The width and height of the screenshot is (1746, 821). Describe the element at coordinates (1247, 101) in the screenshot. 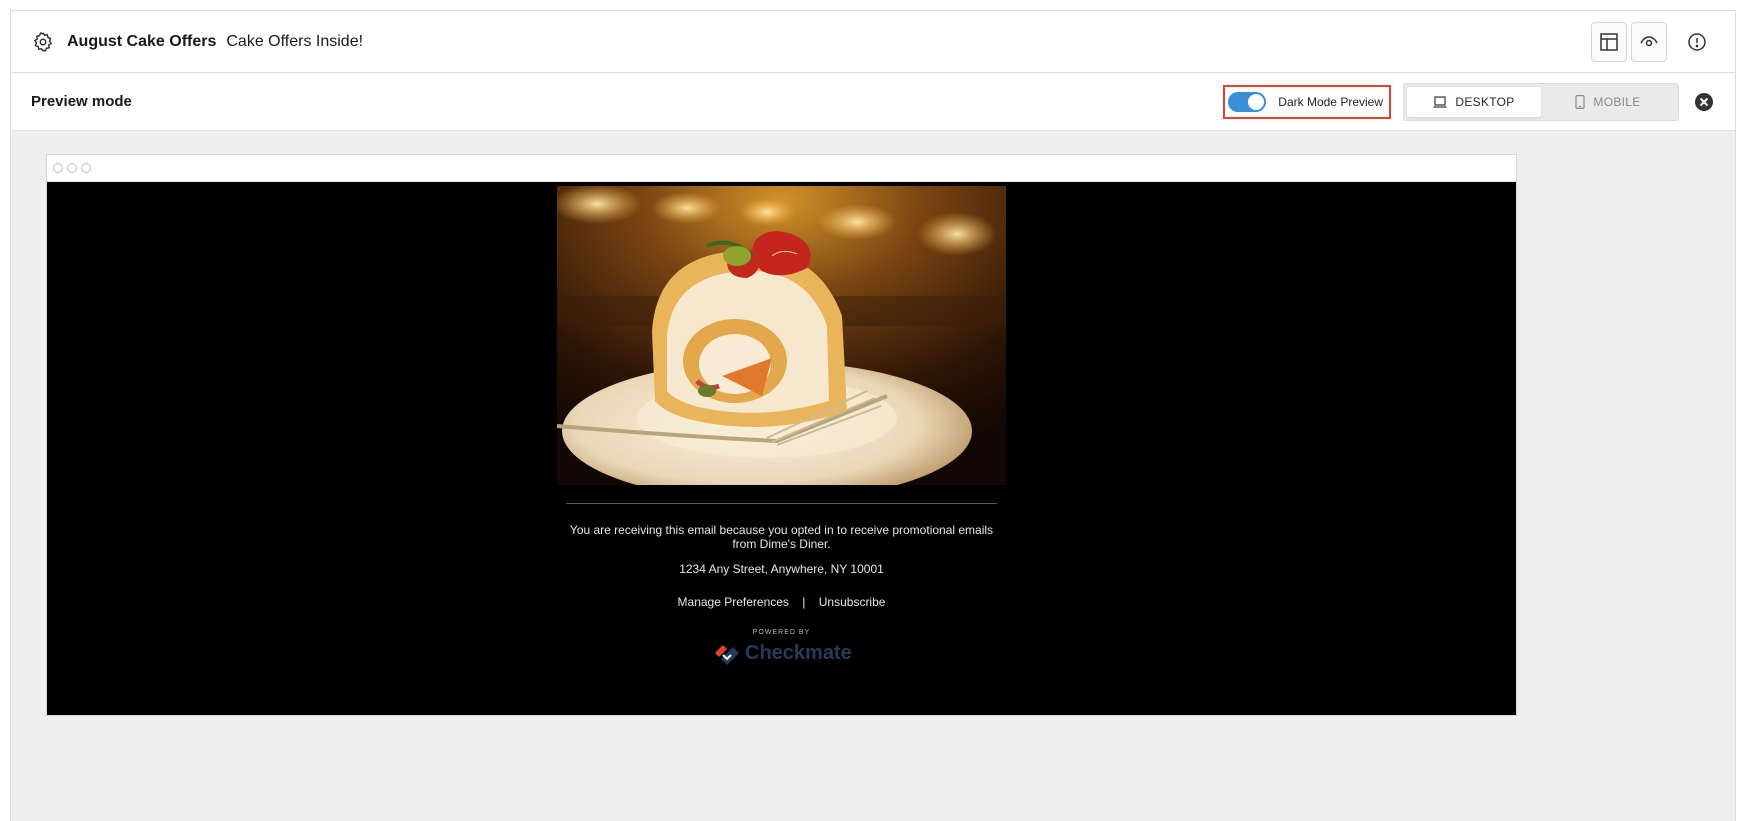

I see `dark-mode-toggle` at that location.